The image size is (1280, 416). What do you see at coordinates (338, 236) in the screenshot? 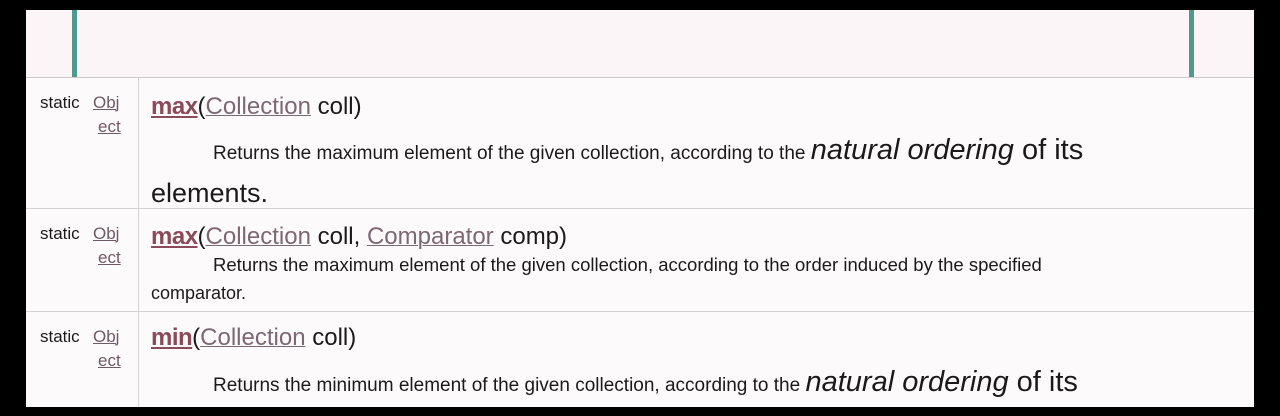
I see `param-name: coll,` at bounding box center [338, 236].